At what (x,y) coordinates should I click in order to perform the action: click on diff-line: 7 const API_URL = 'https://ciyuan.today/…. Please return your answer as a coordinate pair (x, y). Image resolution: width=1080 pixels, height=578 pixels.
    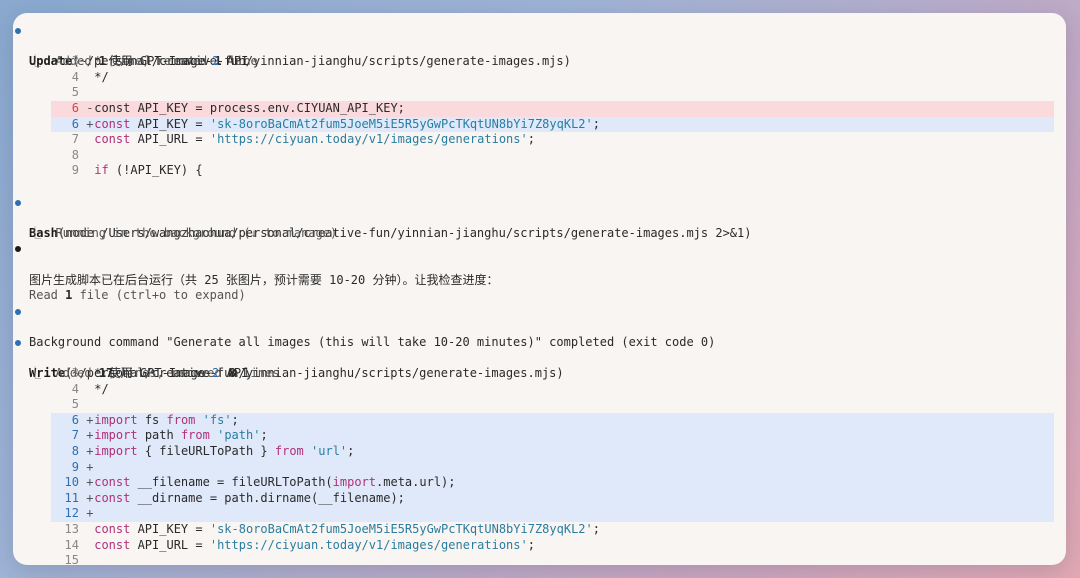
    Looking at the image, I should click on (539, 140).